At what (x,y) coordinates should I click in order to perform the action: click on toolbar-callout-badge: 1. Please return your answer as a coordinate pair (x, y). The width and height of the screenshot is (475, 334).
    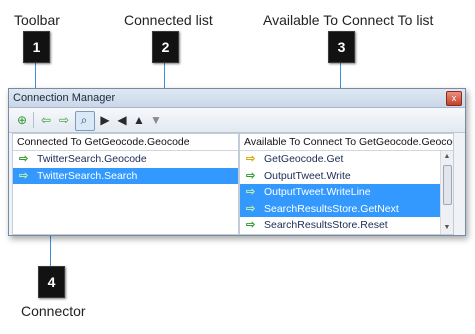
    Looking at the image, I should click on (36, 47).